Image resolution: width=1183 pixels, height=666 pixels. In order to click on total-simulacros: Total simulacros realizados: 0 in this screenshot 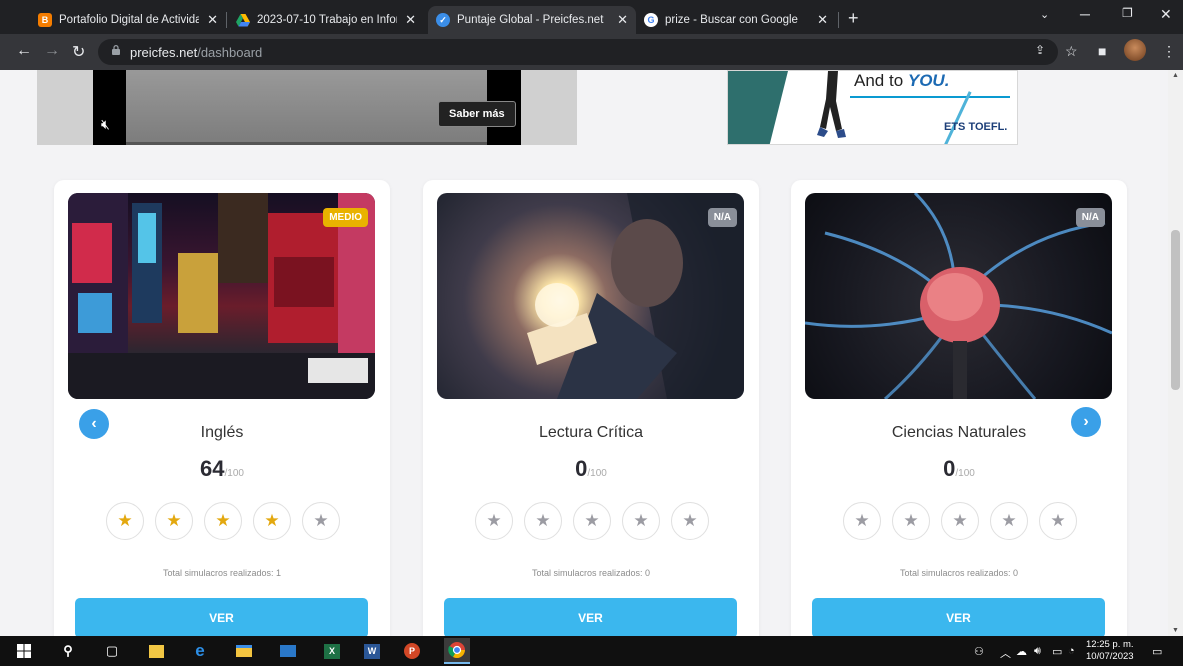, I will do `click(959, 573)`.